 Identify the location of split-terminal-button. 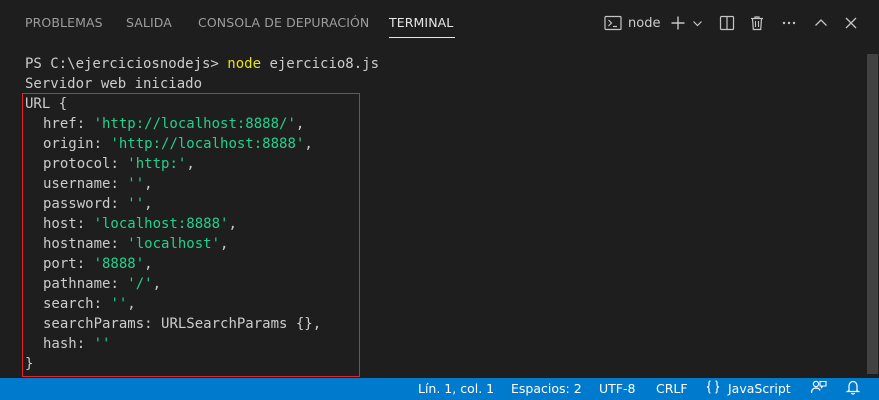
(727, 23).